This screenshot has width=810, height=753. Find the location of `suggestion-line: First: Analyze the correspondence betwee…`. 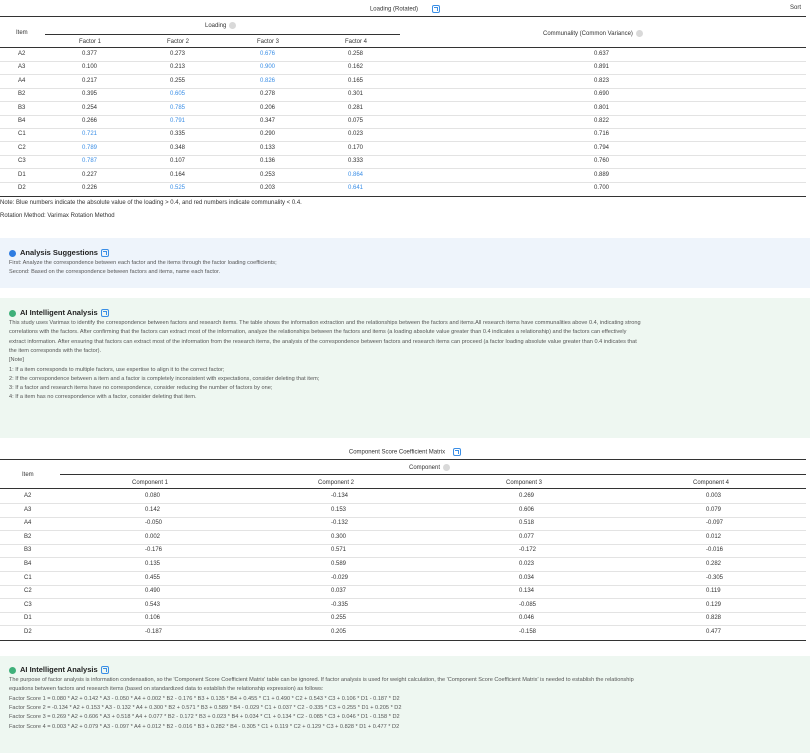

suggestion-line: First: Analyze the correspondence betwee… is located at coordinates (143, 263).